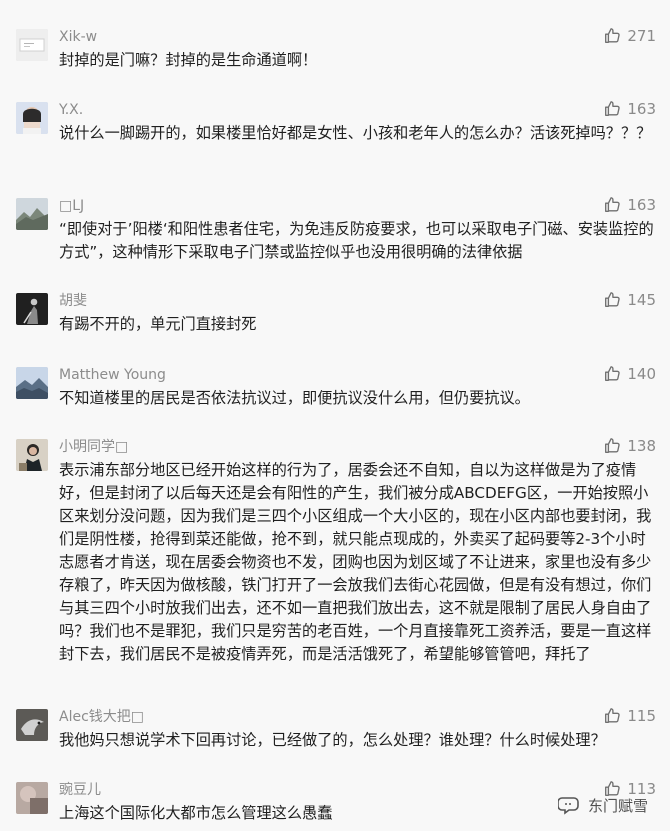 This screenshot has width=670, height=831. Describe the element at coordinates (294, 398) in the screenshot. I see `comment-text: 不知道楼里的居民是否依法抗议过，即便抗议没什么用，但仍要抗议。` at that location.